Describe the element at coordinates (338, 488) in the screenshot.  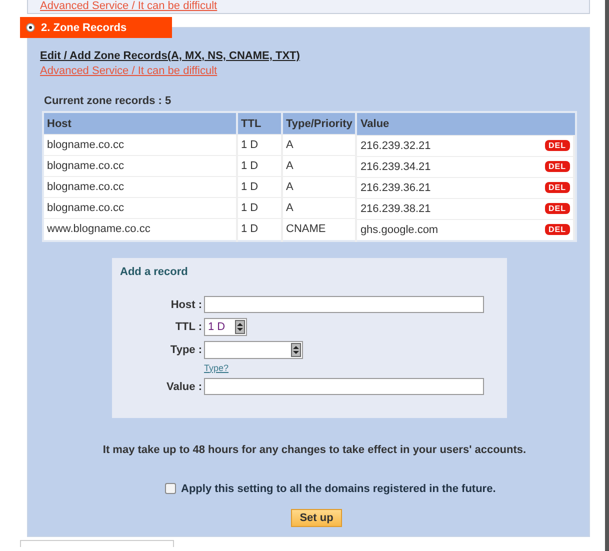
I see `checkbox-label: Apply this setting to all the domains registered in the future.` at that location.